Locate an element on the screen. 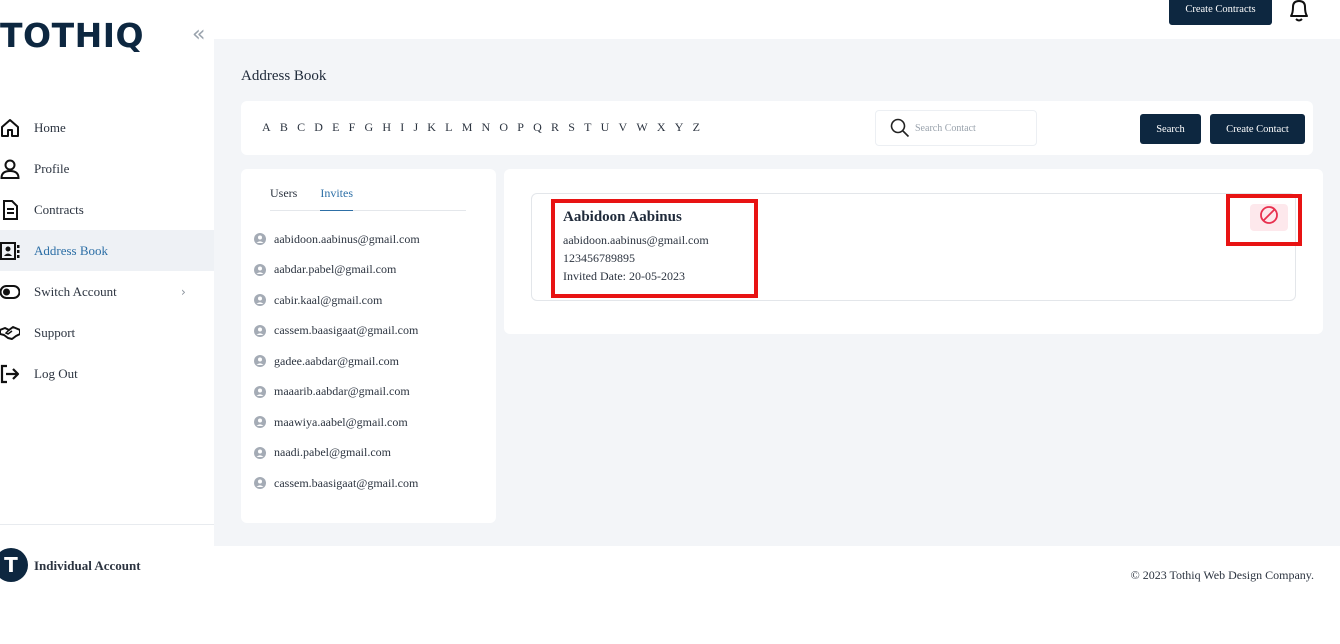  invite-email: maaarib.aabdar@gmail.com is located at coordinates (342, 391).